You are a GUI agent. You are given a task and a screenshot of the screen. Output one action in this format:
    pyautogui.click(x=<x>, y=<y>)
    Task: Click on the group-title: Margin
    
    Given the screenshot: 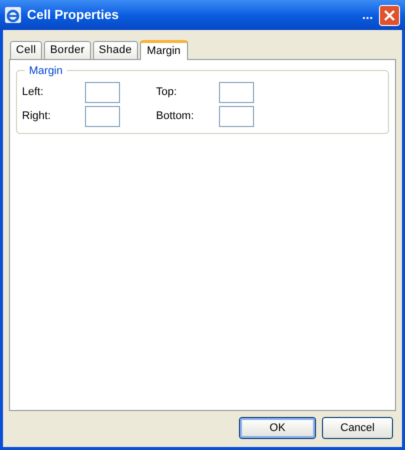 What is the action you would take?
    pyautogui.click(x=46, y=71)
    